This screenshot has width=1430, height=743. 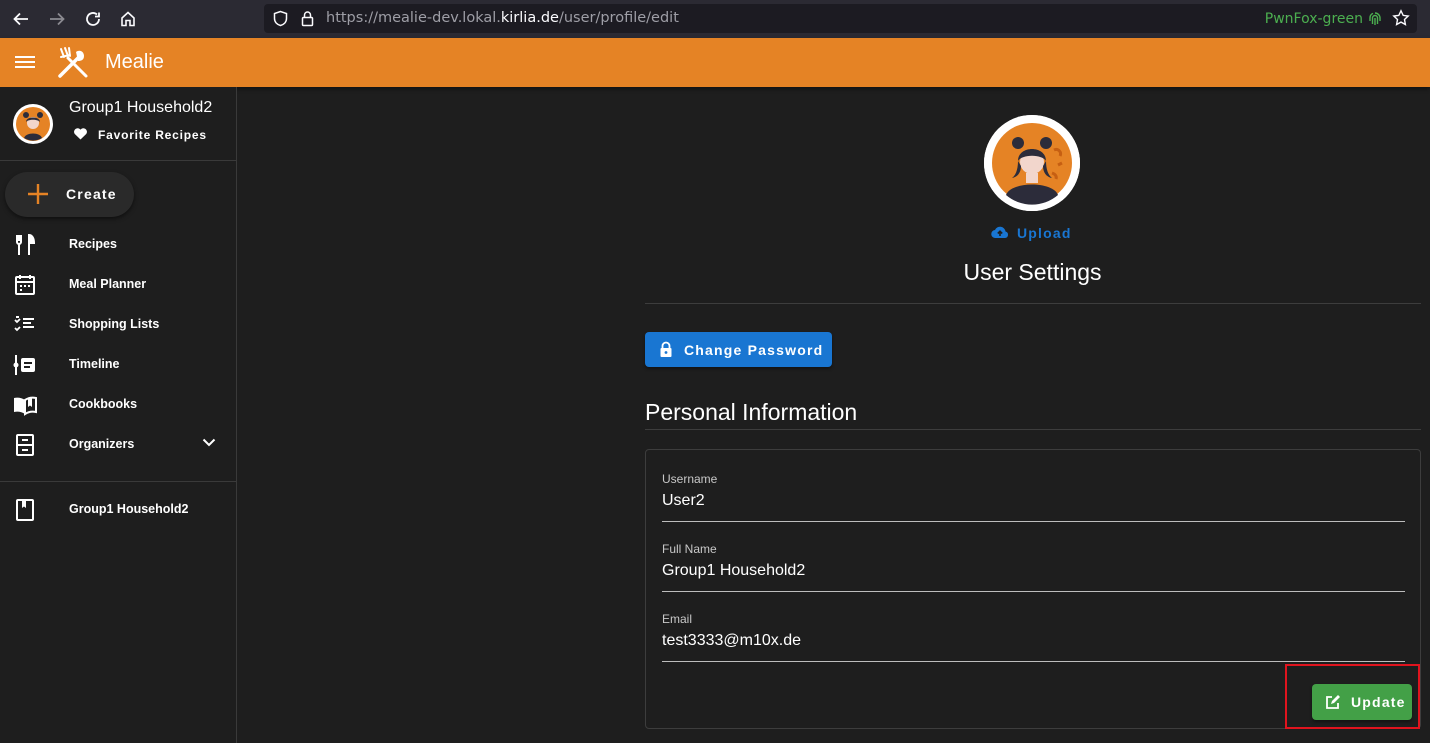 What do you see at coordinates (38, 196) in the screenshot?
I see `plus-icon` at bounding box center [38, 196].